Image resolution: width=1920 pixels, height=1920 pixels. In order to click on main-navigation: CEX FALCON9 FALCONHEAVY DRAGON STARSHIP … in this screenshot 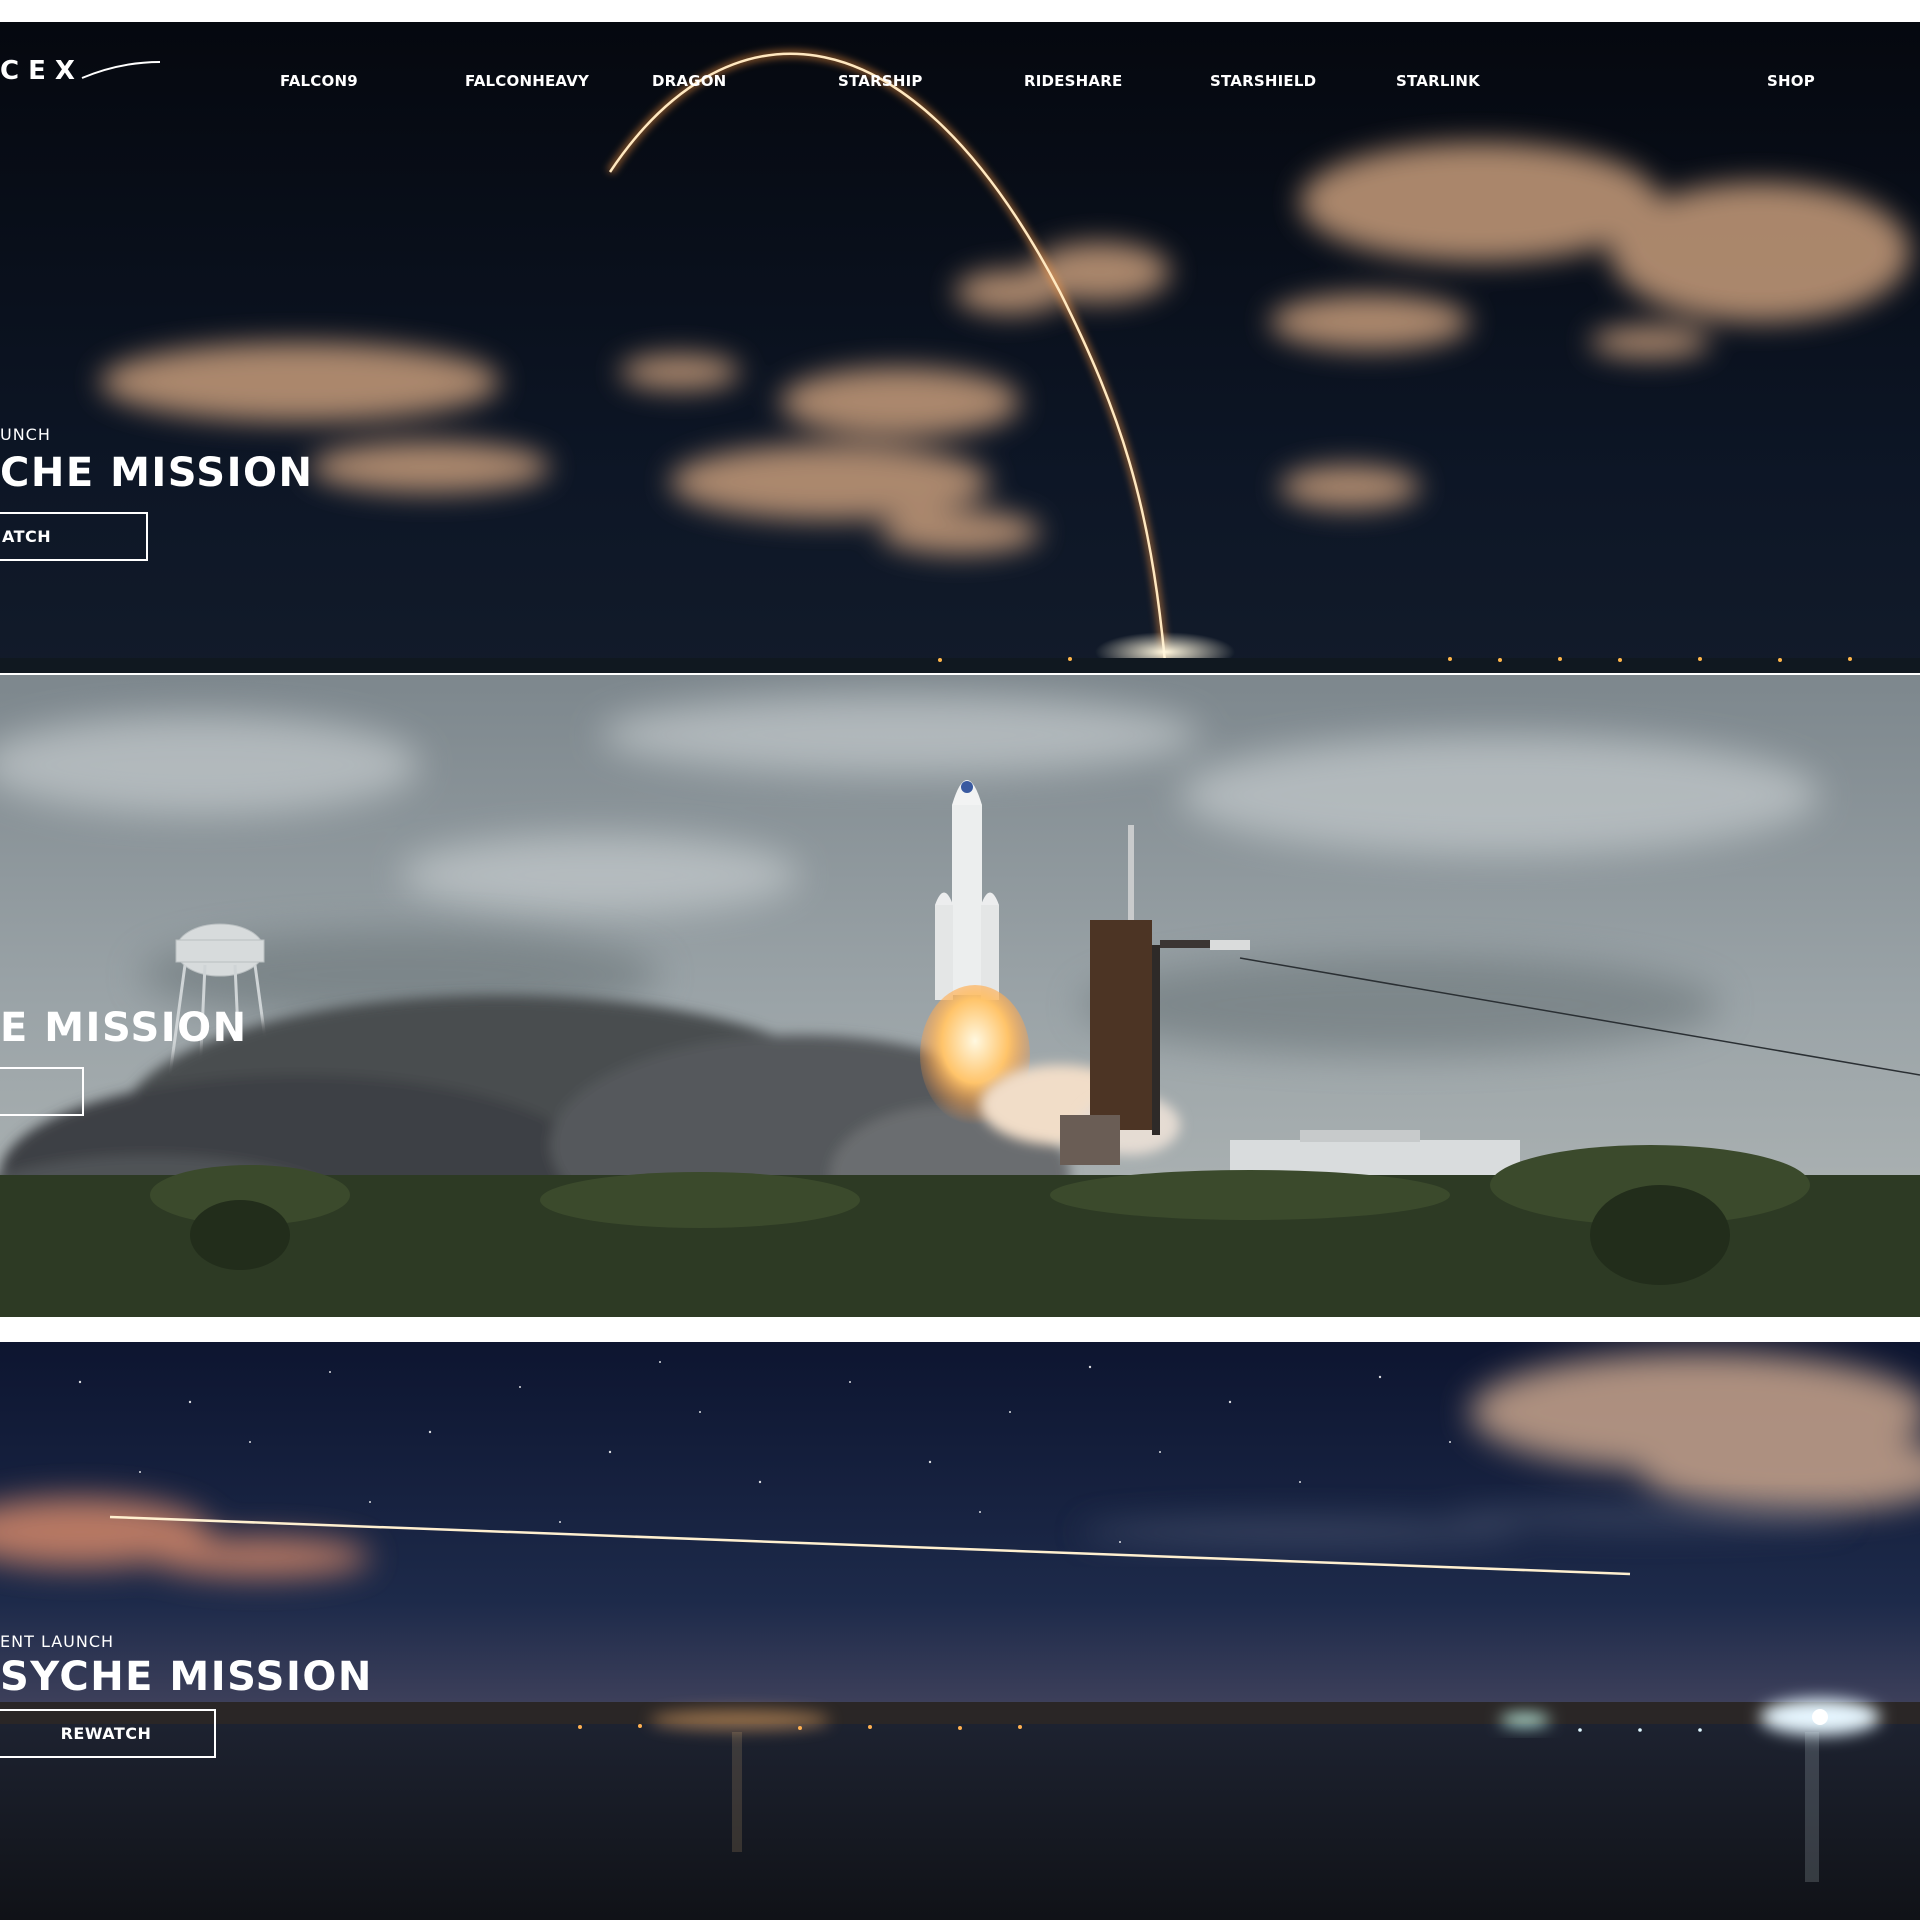, I will do `click(960, 57)`.